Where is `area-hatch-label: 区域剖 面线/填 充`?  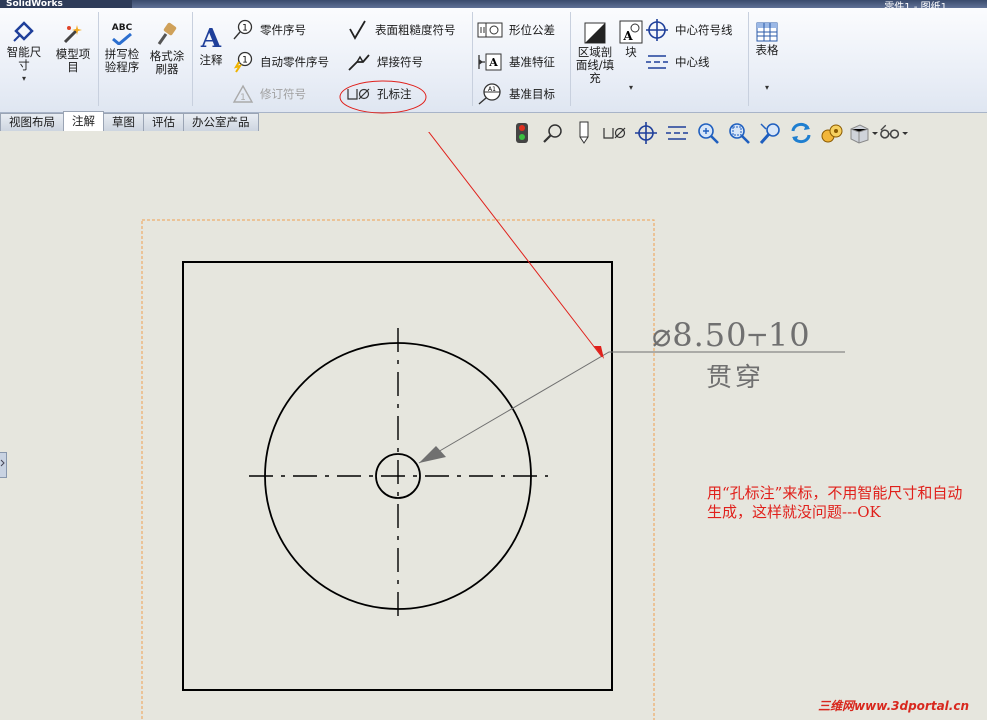
area-hatch-label: 区域剖 面线/填 充 is located at coordinates (595, 65).